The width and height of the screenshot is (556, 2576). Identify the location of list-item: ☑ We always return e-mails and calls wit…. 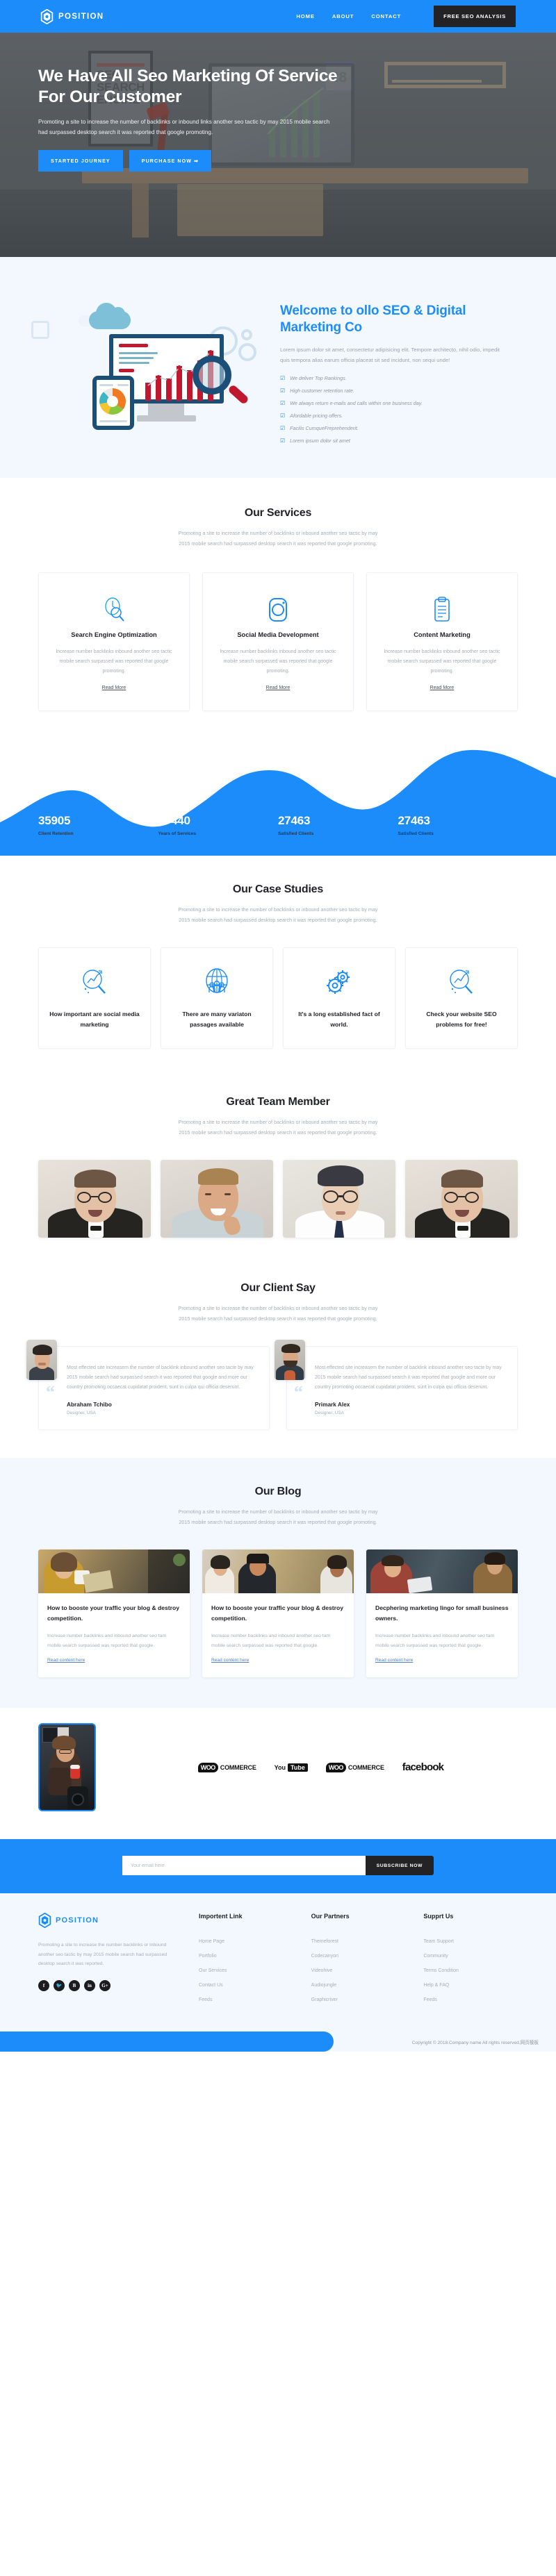
(399, 403).